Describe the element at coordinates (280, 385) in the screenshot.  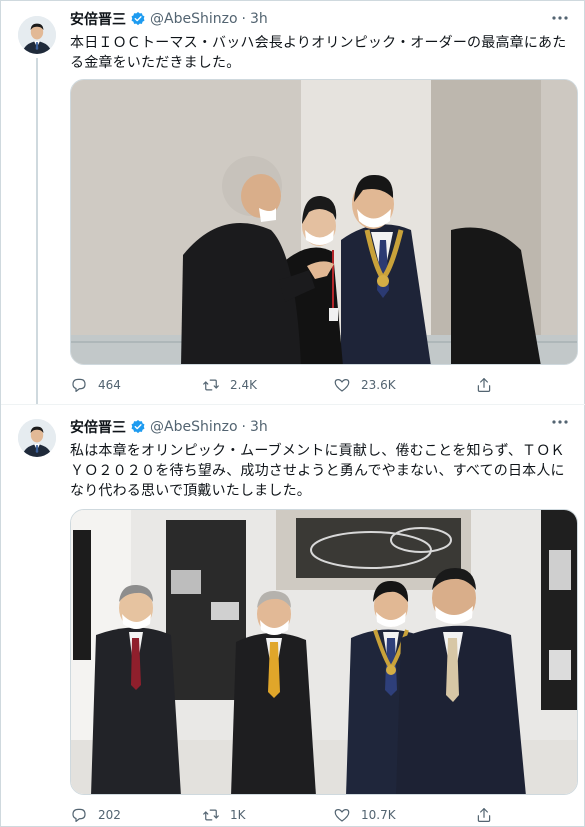
I see `tweet-actions: 464 2.4K 23.6K` at that location.